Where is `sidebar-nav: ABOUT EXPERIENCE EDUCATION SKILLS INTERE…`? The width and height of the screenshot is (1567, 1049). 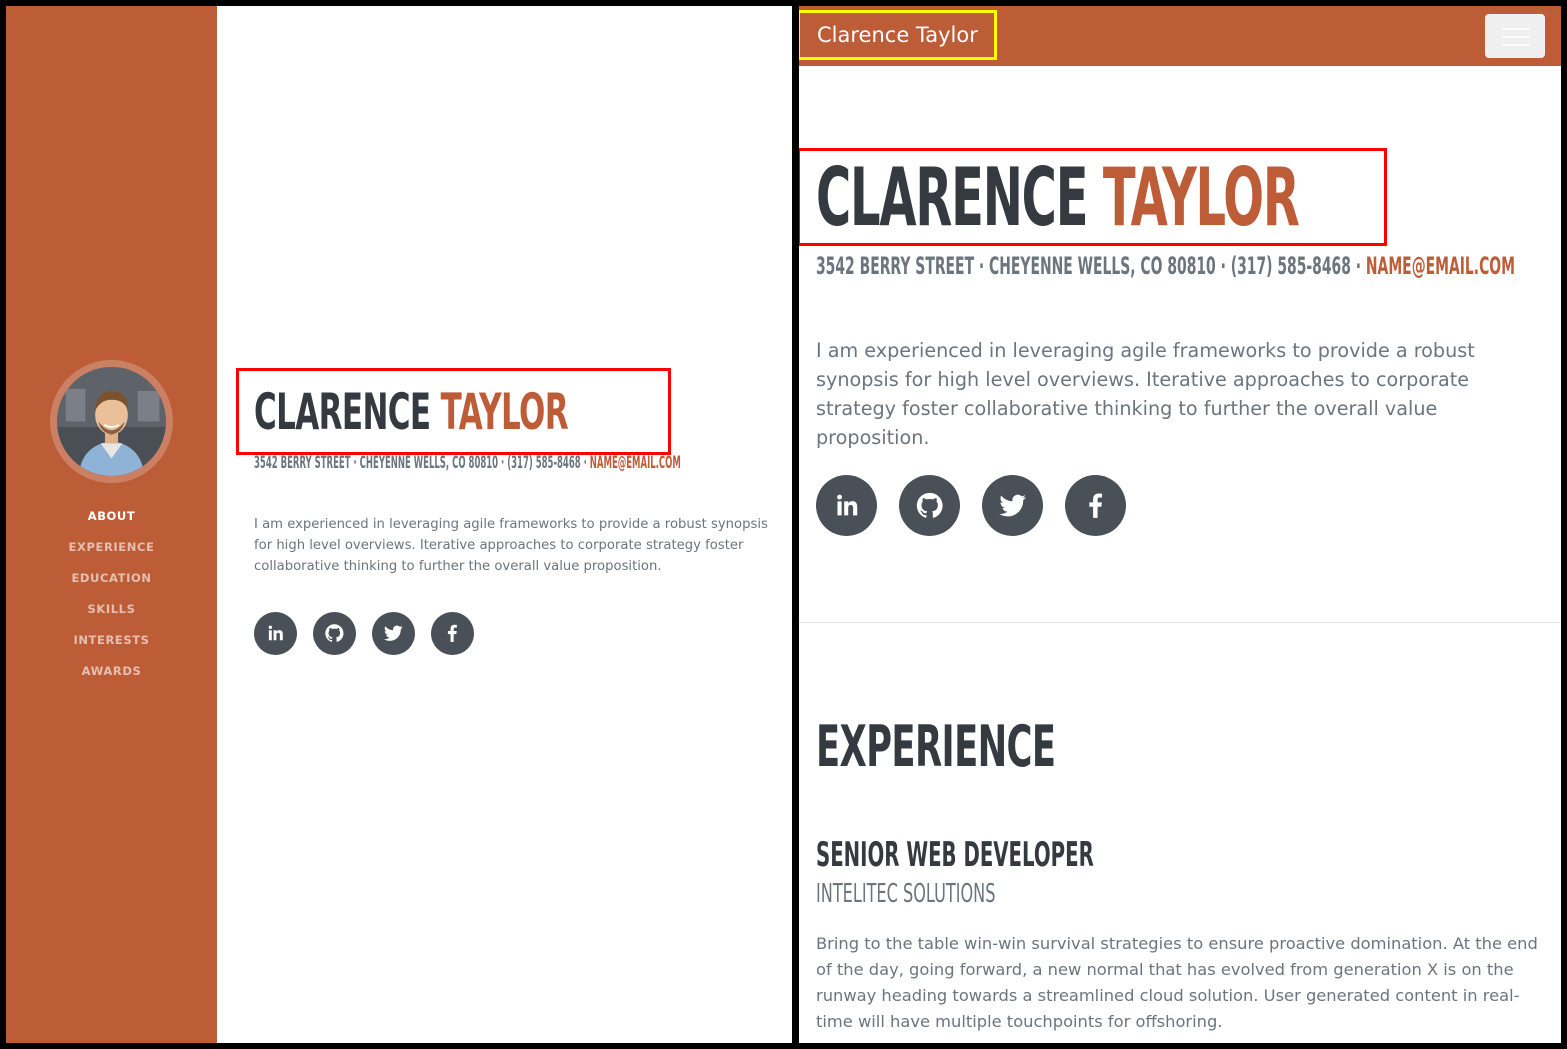
sidebar-nav: ABOUT EXPERIENCE EDUCATION SKILLS INTERE… is located at coordinates (111, 594).